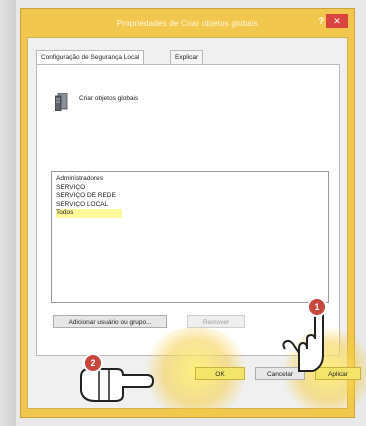 The height and width of the screenshot is (426, 366). I want to click on ok-button: OK, so click(220, 373).